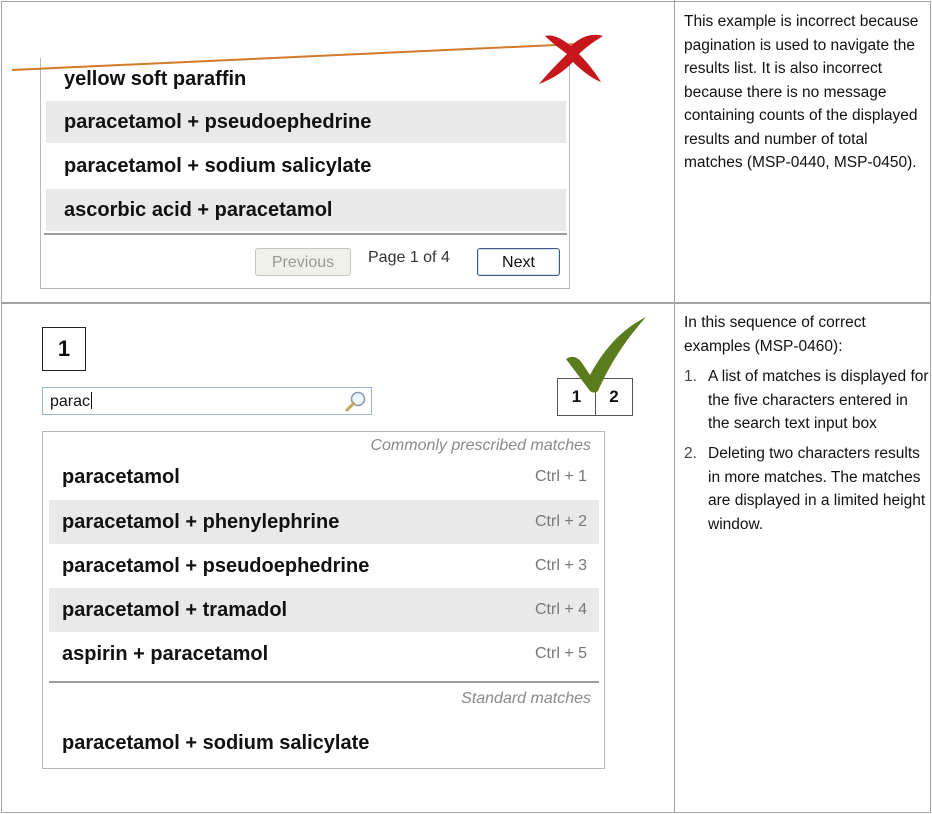 Image resolution: width=932 pixels, height=814 pixels. I want to click on search-input-value: parac, so click(71, 401).